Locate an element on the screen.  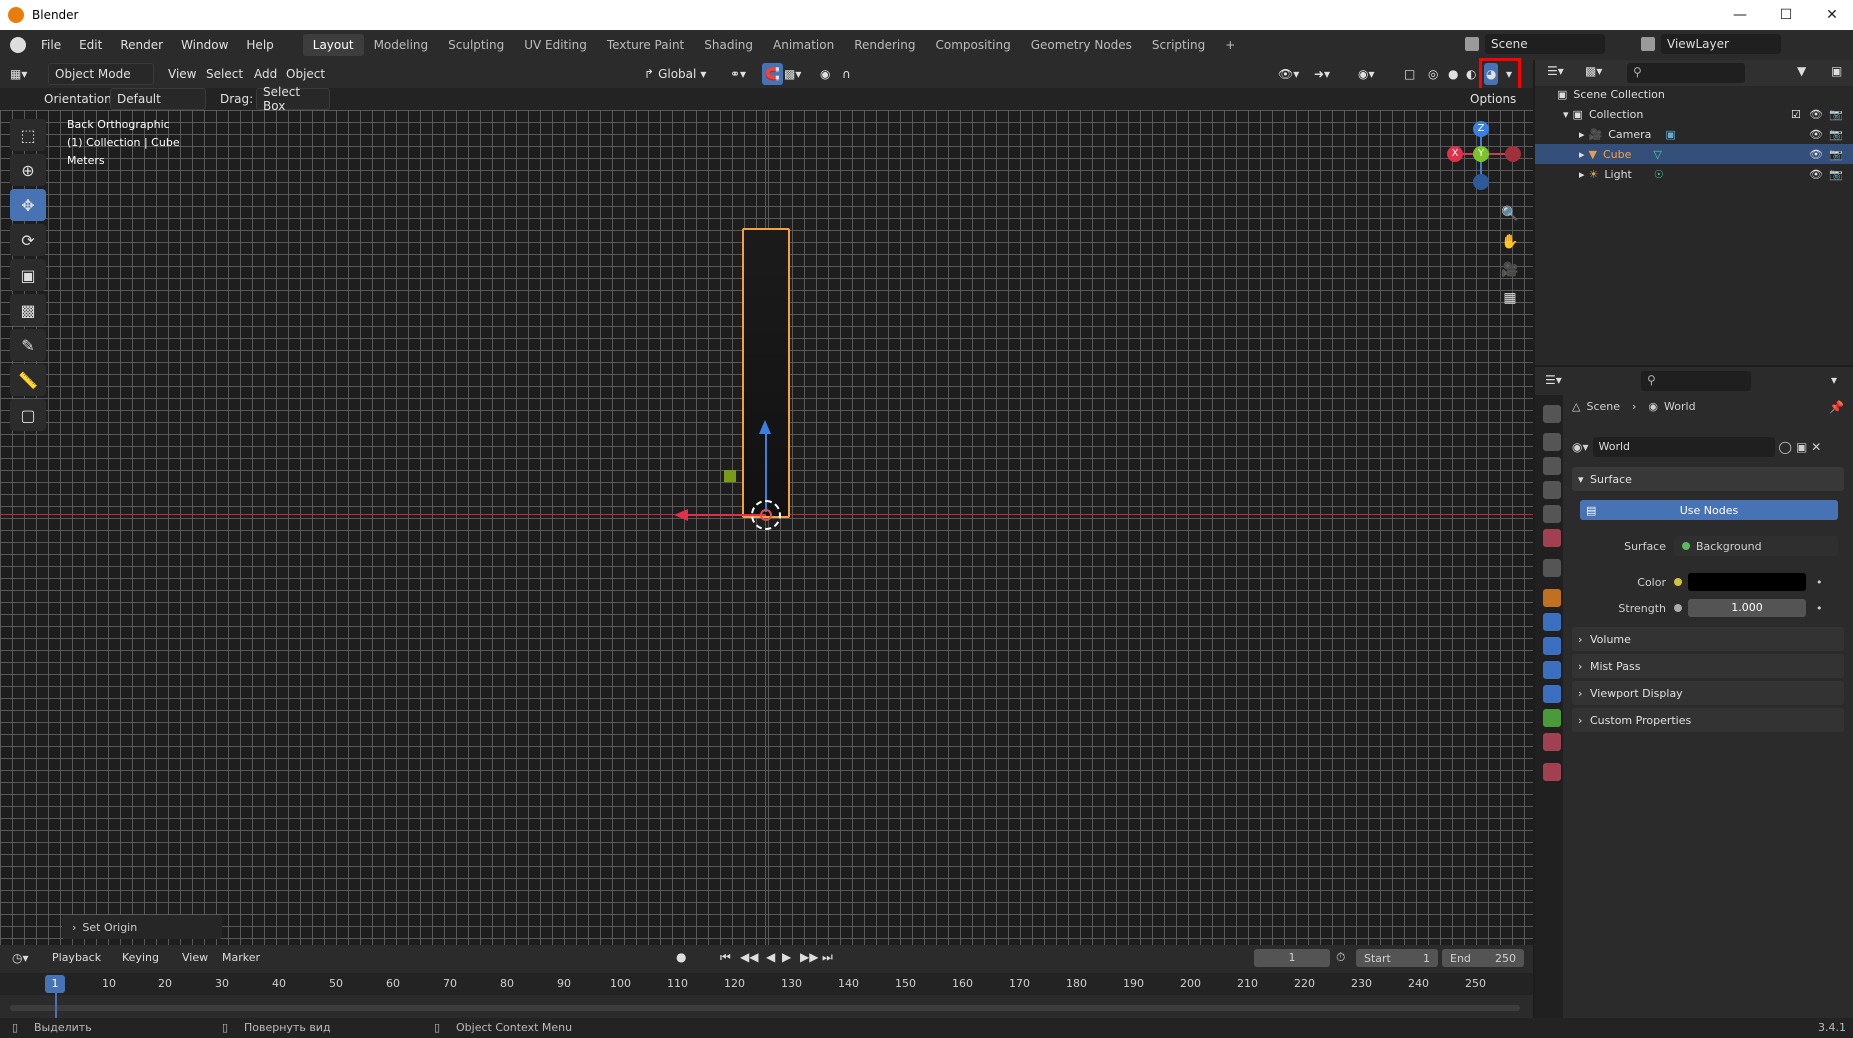
solid-shading-icon: ● is located at coordinates (1453, 74).